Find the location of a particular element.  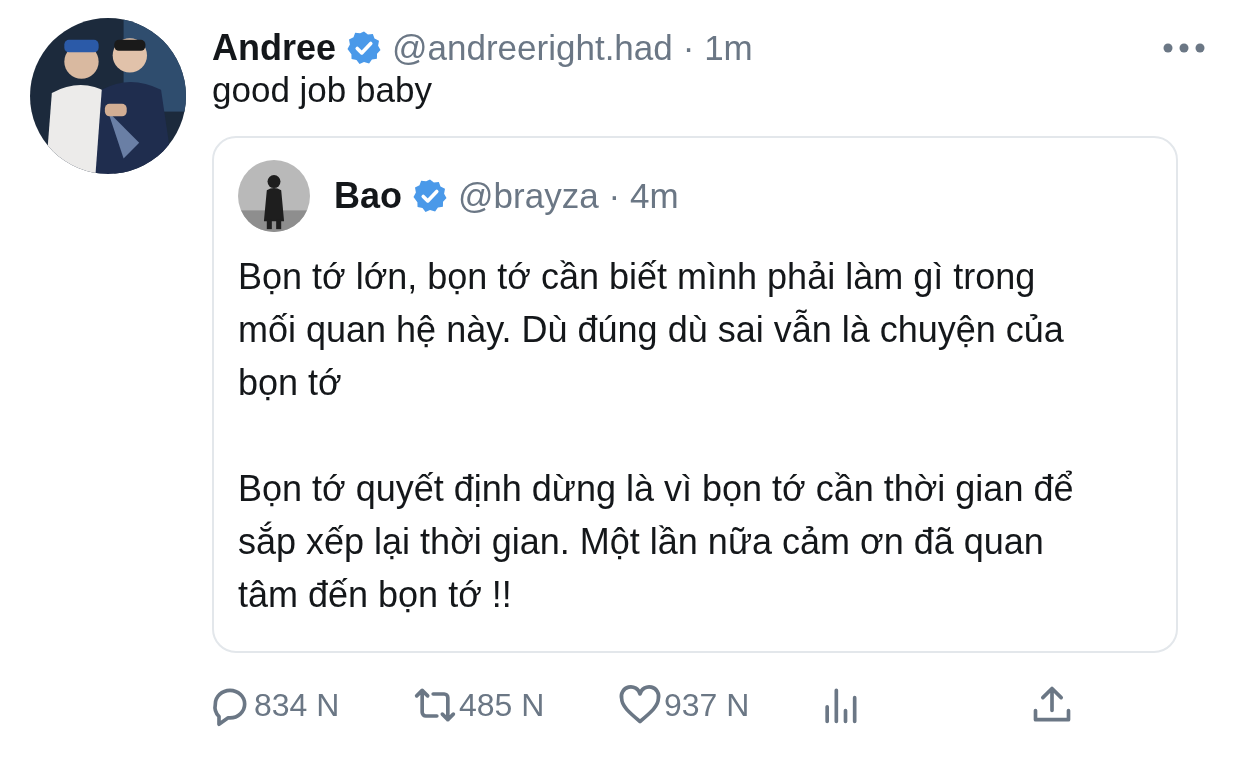

author-name: Andree is located at coordinates (274, 48).